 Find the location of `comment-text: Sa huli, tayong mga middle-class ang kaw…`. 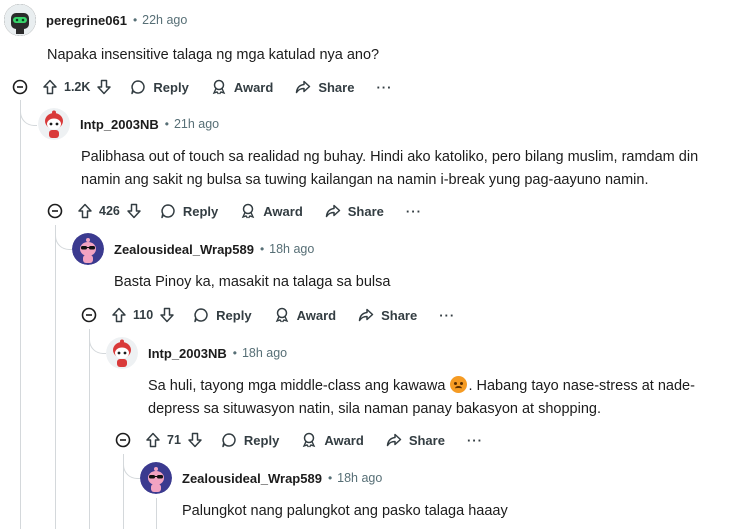

comment-text: Sa huli, tayong mga middle-class ang kaw… is located at coordinates (438, 398).